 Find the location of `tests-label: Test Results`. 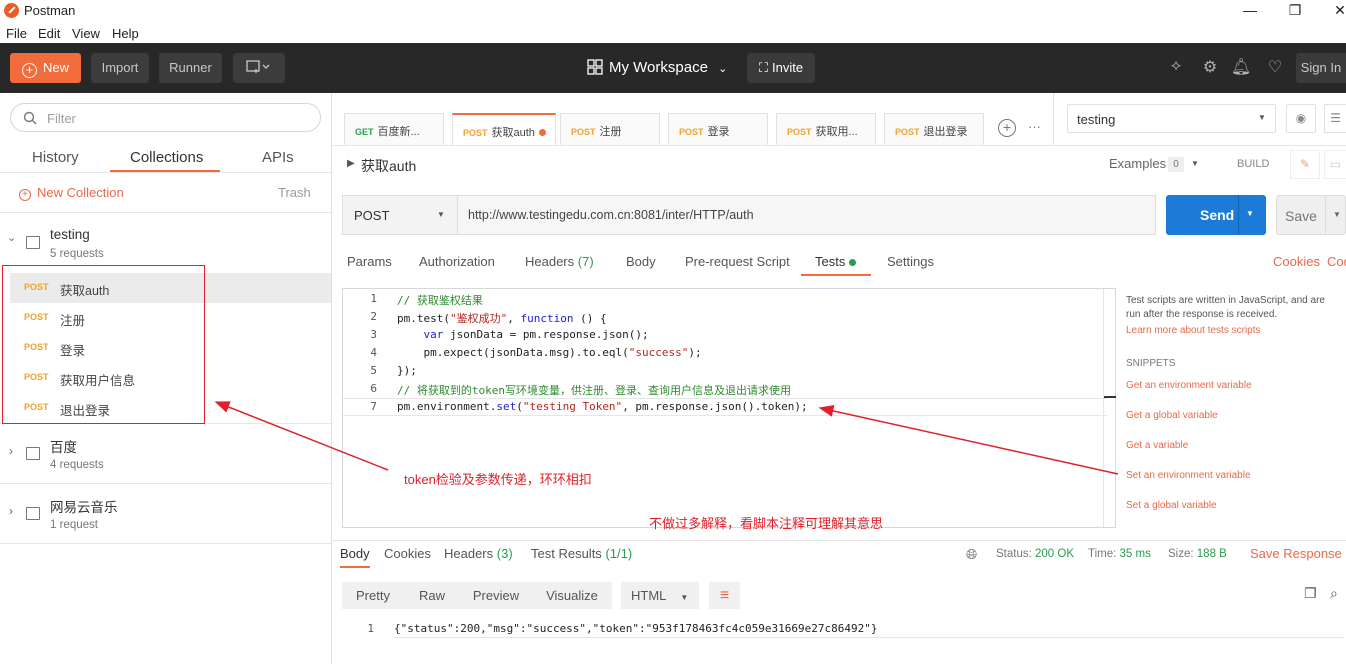

tests-label: Test Results is located at coordinates (566, 553).